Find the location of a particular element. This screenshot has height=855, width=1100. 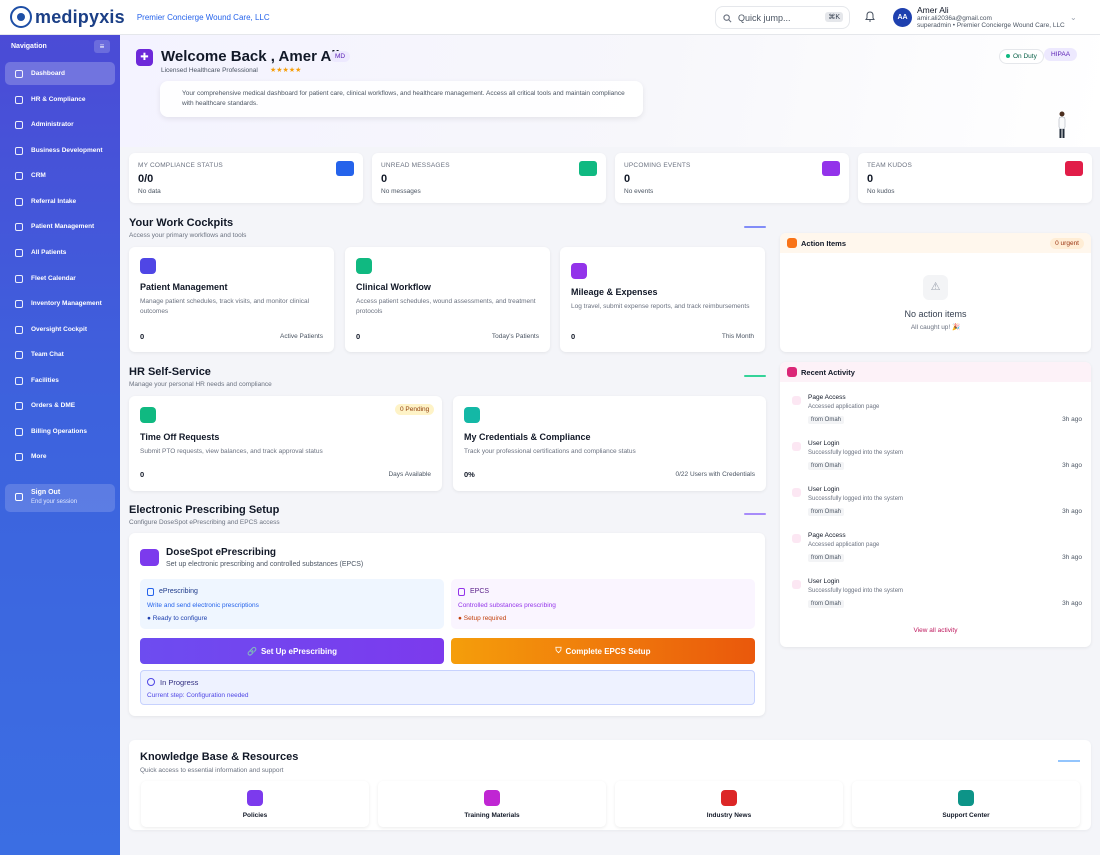

stat-card: MY COMPLIANCE STATUS 0/0 No data is located at coordinates (246, 178).